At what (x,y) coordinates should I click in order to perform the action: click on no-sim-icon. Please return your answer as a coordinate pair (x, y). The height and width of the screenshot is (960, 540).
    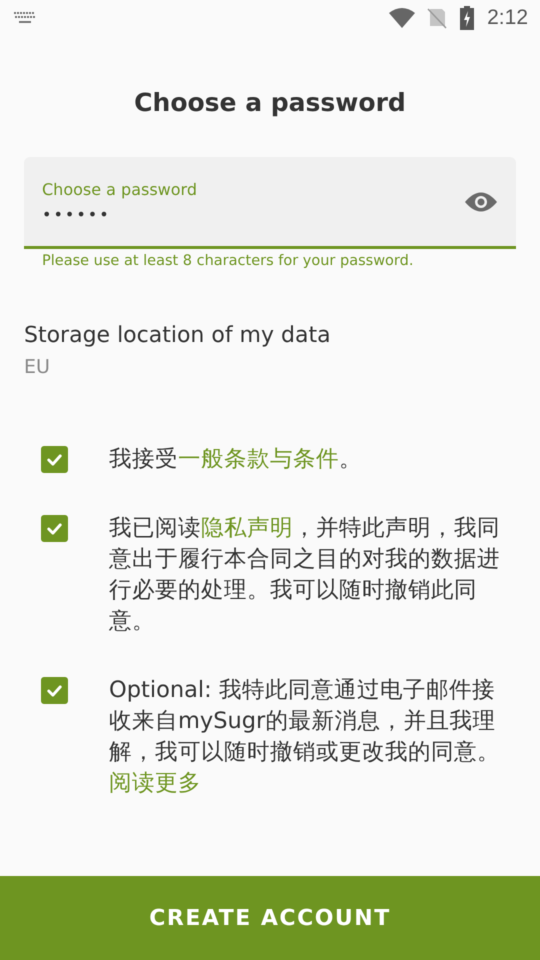
    Looking at the image, I should click on (437, 18).